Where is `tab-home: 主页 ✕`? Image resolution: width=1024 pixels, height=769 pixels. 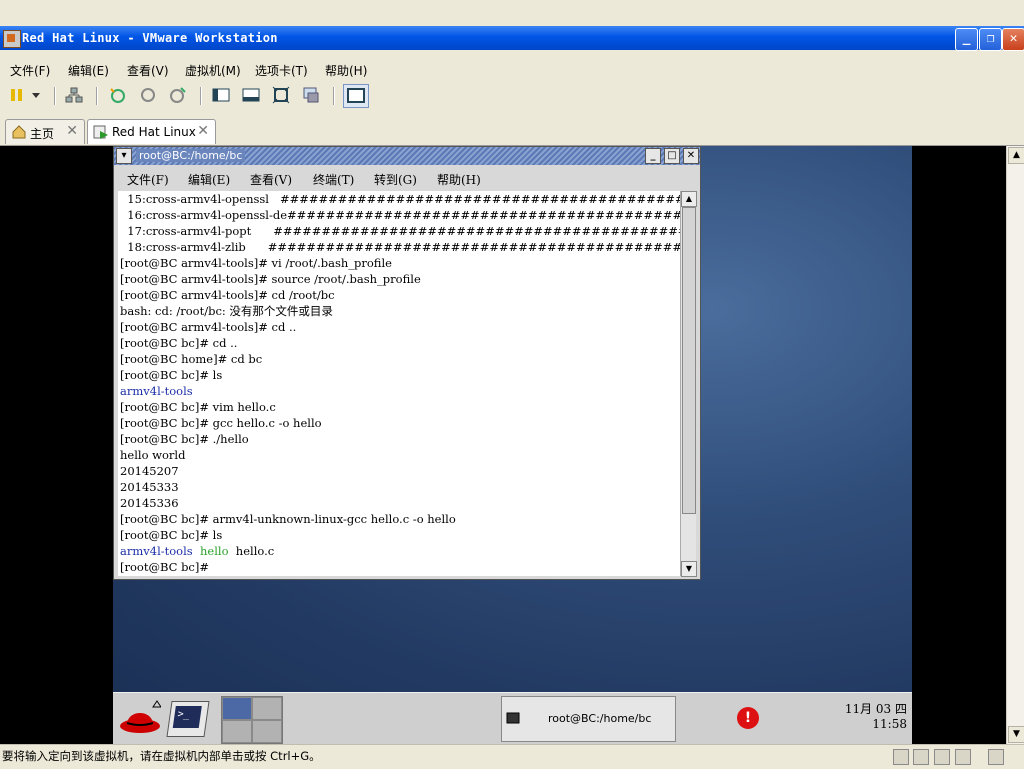
tab-home: 主页 ✕ is located at coordinates (45, 131).